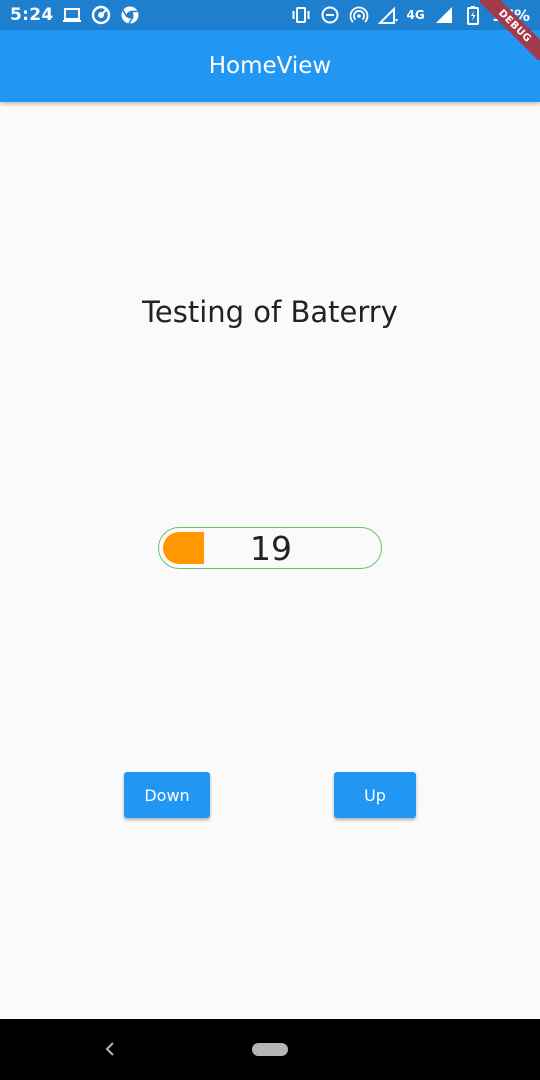  I want to click on status-bar: 5:24 4G 17%, so click(270, 15).